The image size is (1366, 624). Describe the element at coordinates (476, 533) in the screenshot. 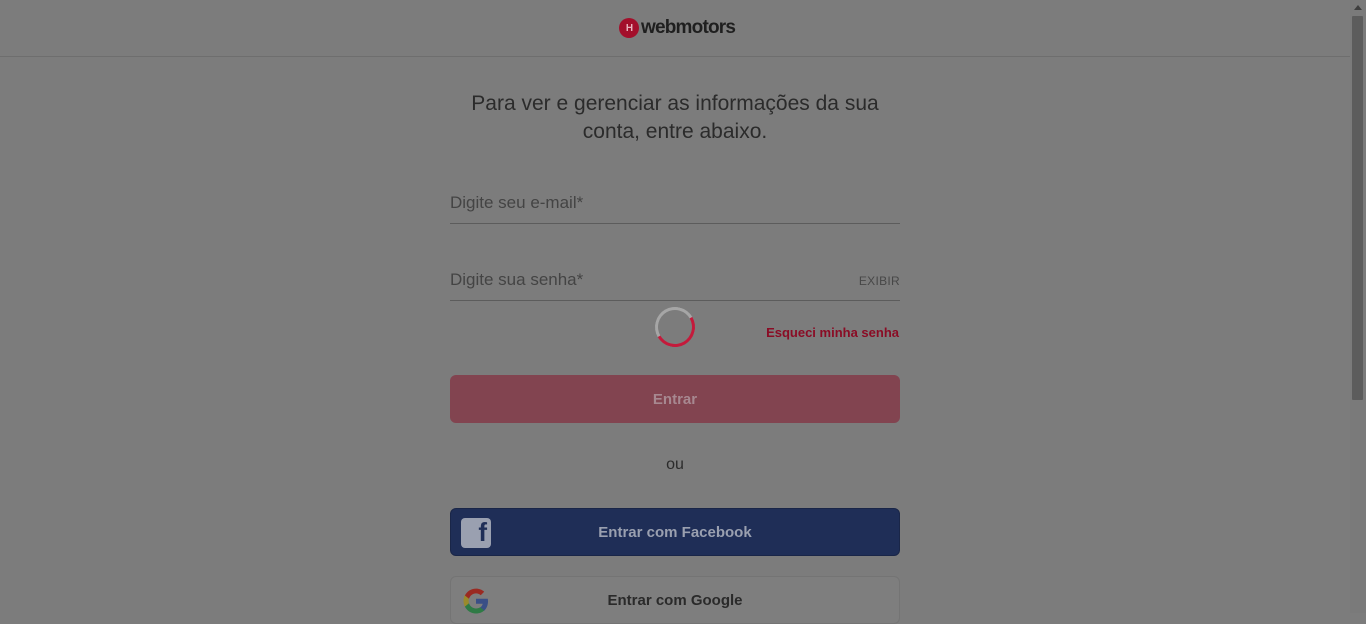

I see `facebook-icon: f` at that location.